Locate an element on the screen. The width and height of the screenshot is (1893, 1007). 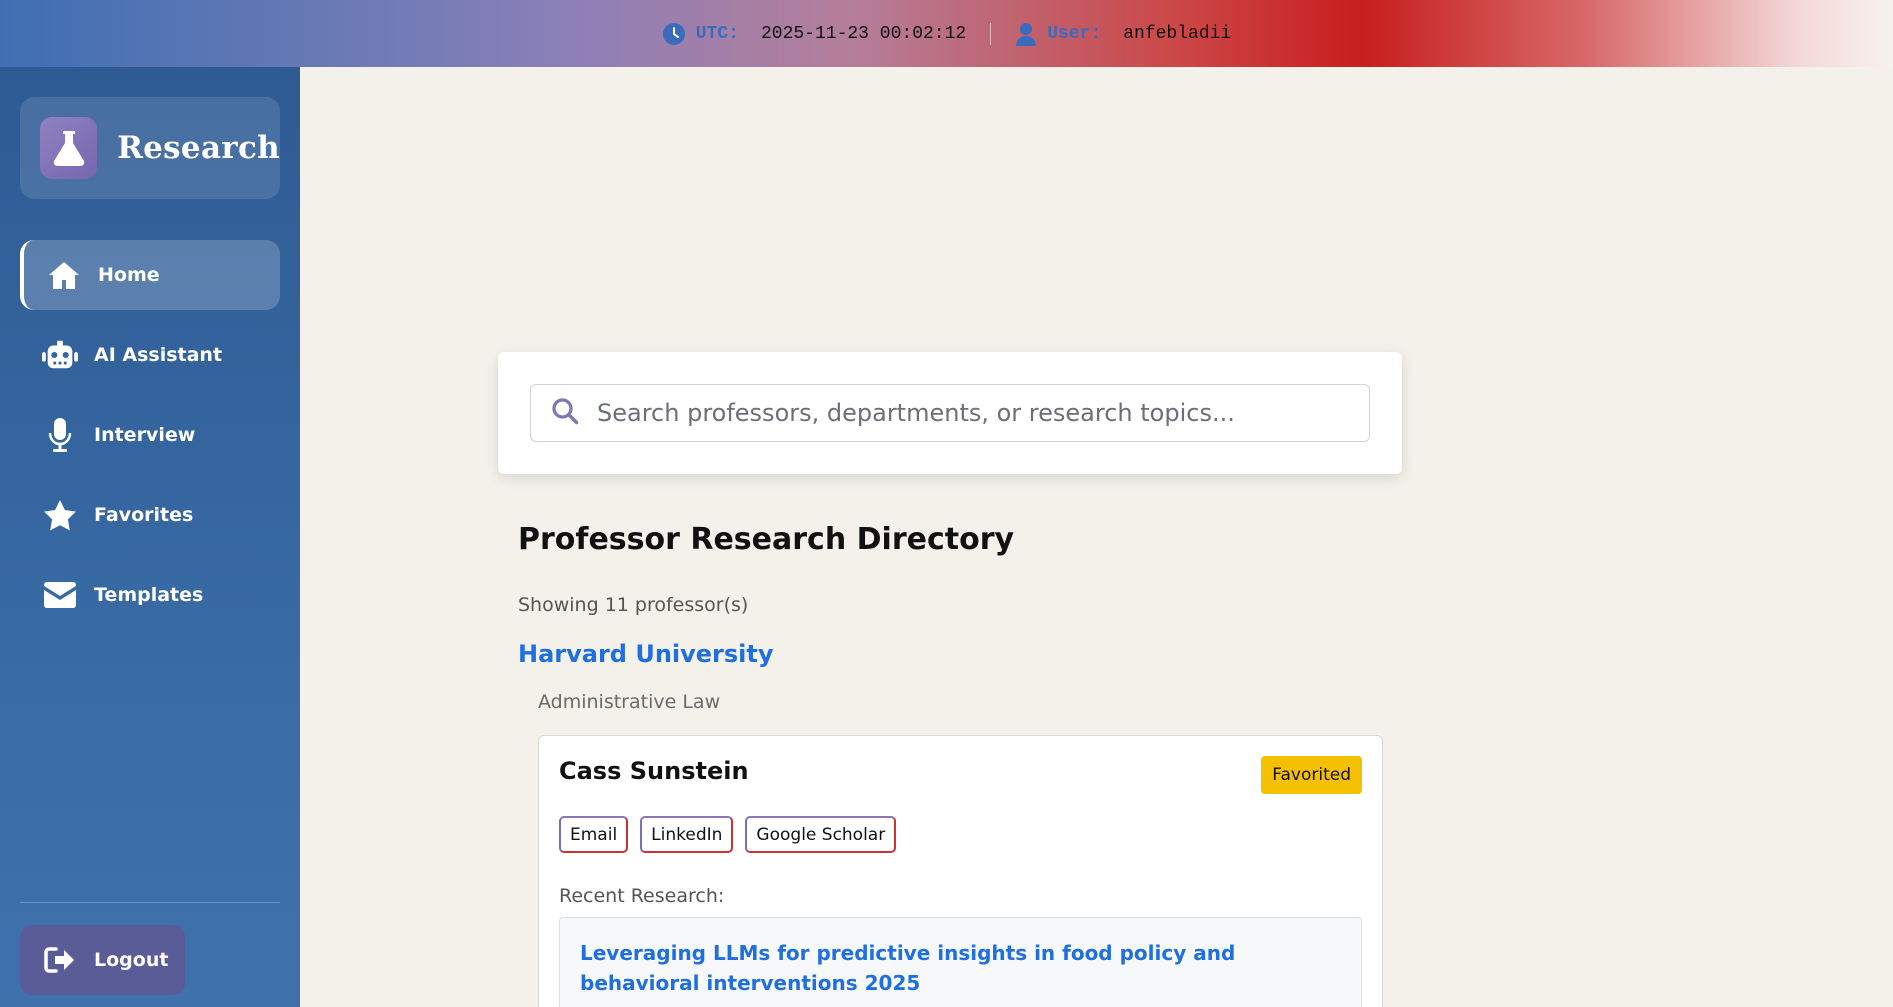
brand-logo: Research is located at coordinates (150, 148).